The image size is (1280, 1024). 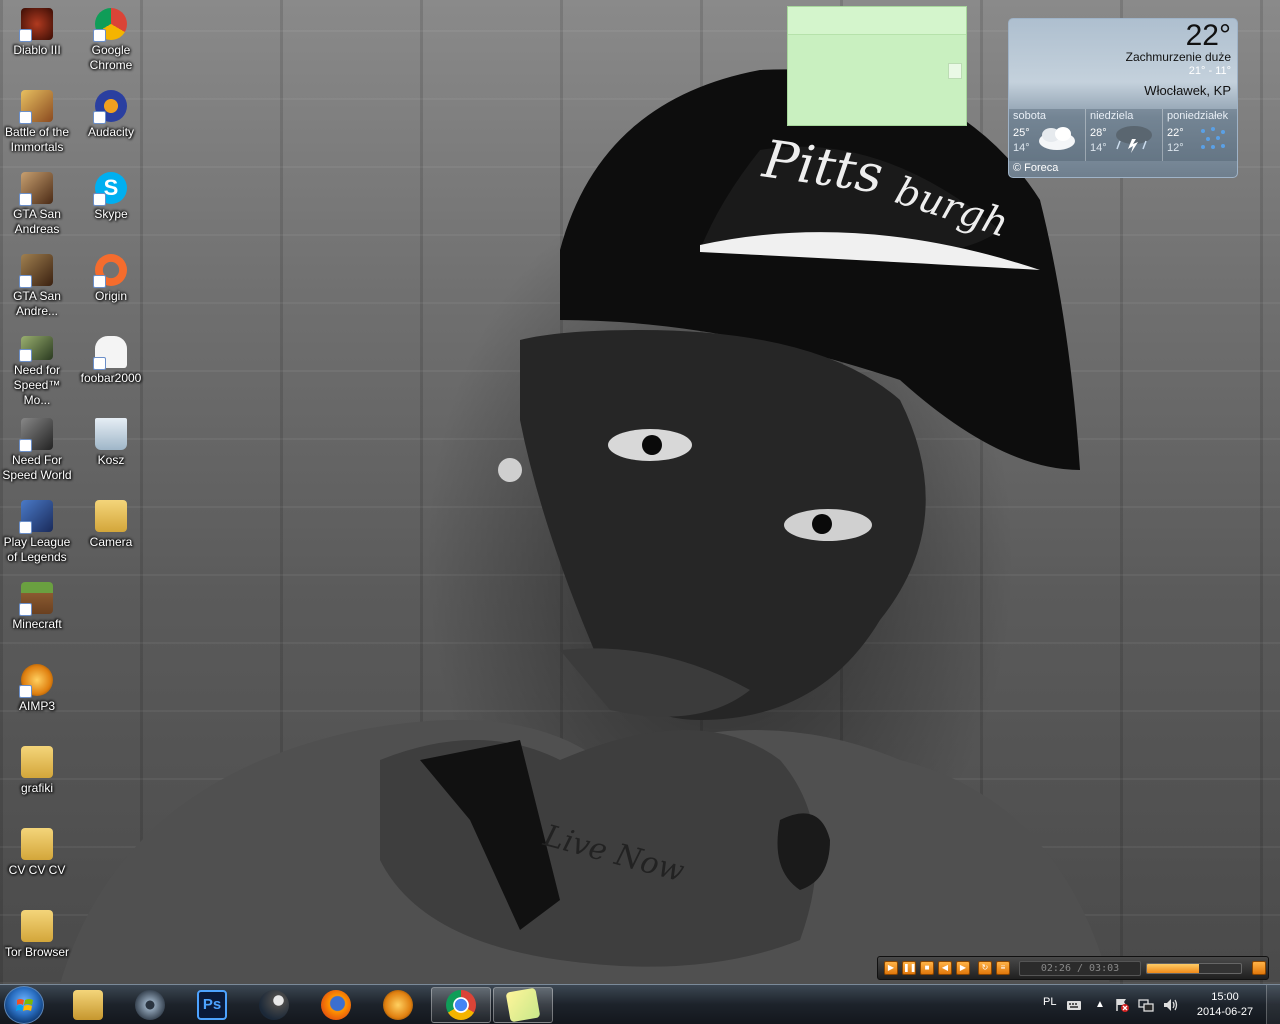 I want to click on sticky-note, so click(x=877, y=66).